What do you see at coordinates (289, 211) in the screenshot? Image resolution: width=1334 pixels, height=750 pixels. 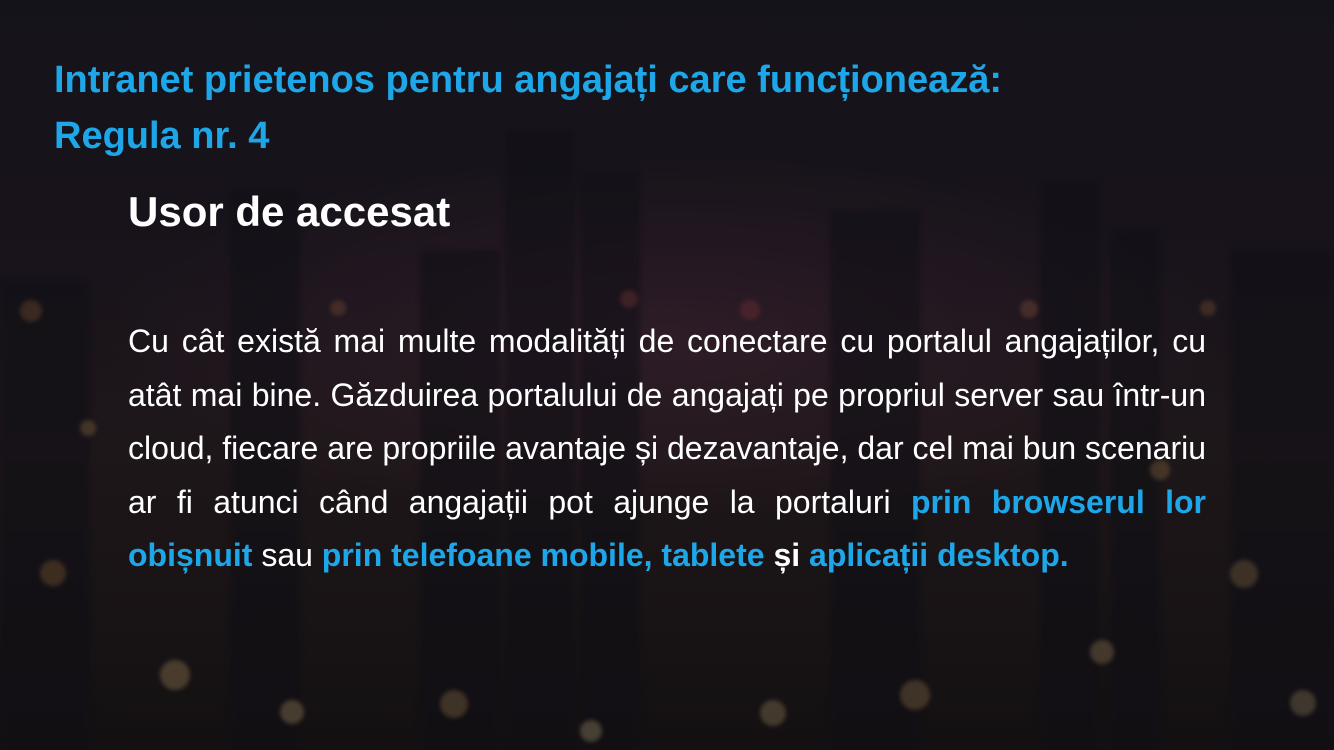 I see `slide-subtitle: Usor de accesat` at bounding box center [289, 211].